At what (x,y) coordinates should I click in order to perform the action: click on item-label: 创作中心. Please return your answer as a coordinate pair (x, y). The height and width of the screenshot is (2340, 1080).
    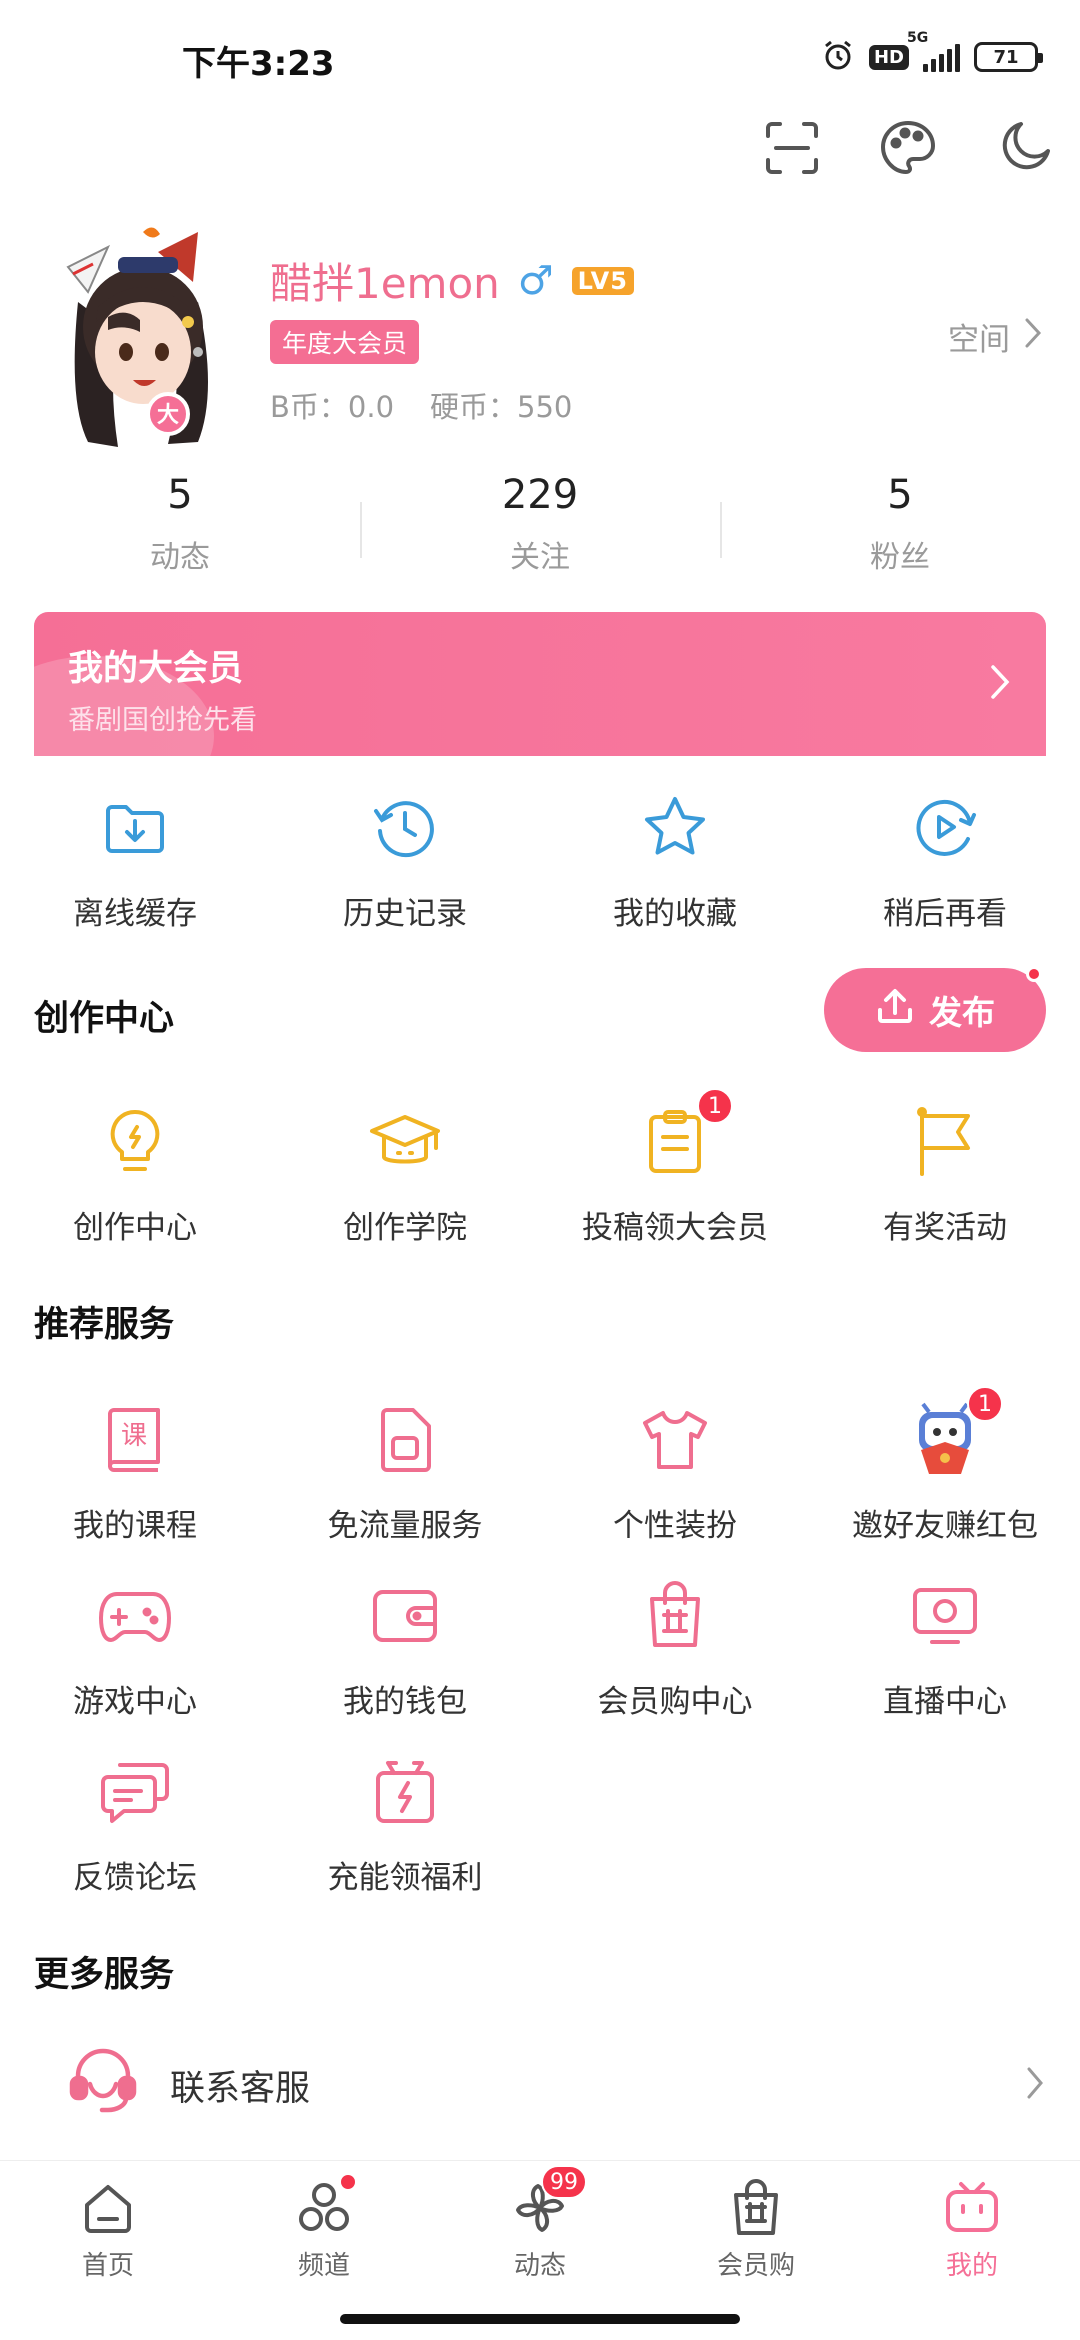
    Looking at the image, I should click on (135, 1228).